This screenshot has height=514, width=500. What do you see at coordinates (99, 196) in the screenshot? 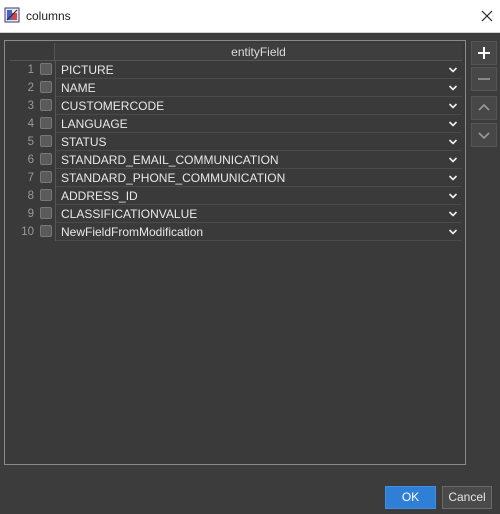
I see `entityfield-value: ADDRESS_ID` at bounding box center [99, 196].